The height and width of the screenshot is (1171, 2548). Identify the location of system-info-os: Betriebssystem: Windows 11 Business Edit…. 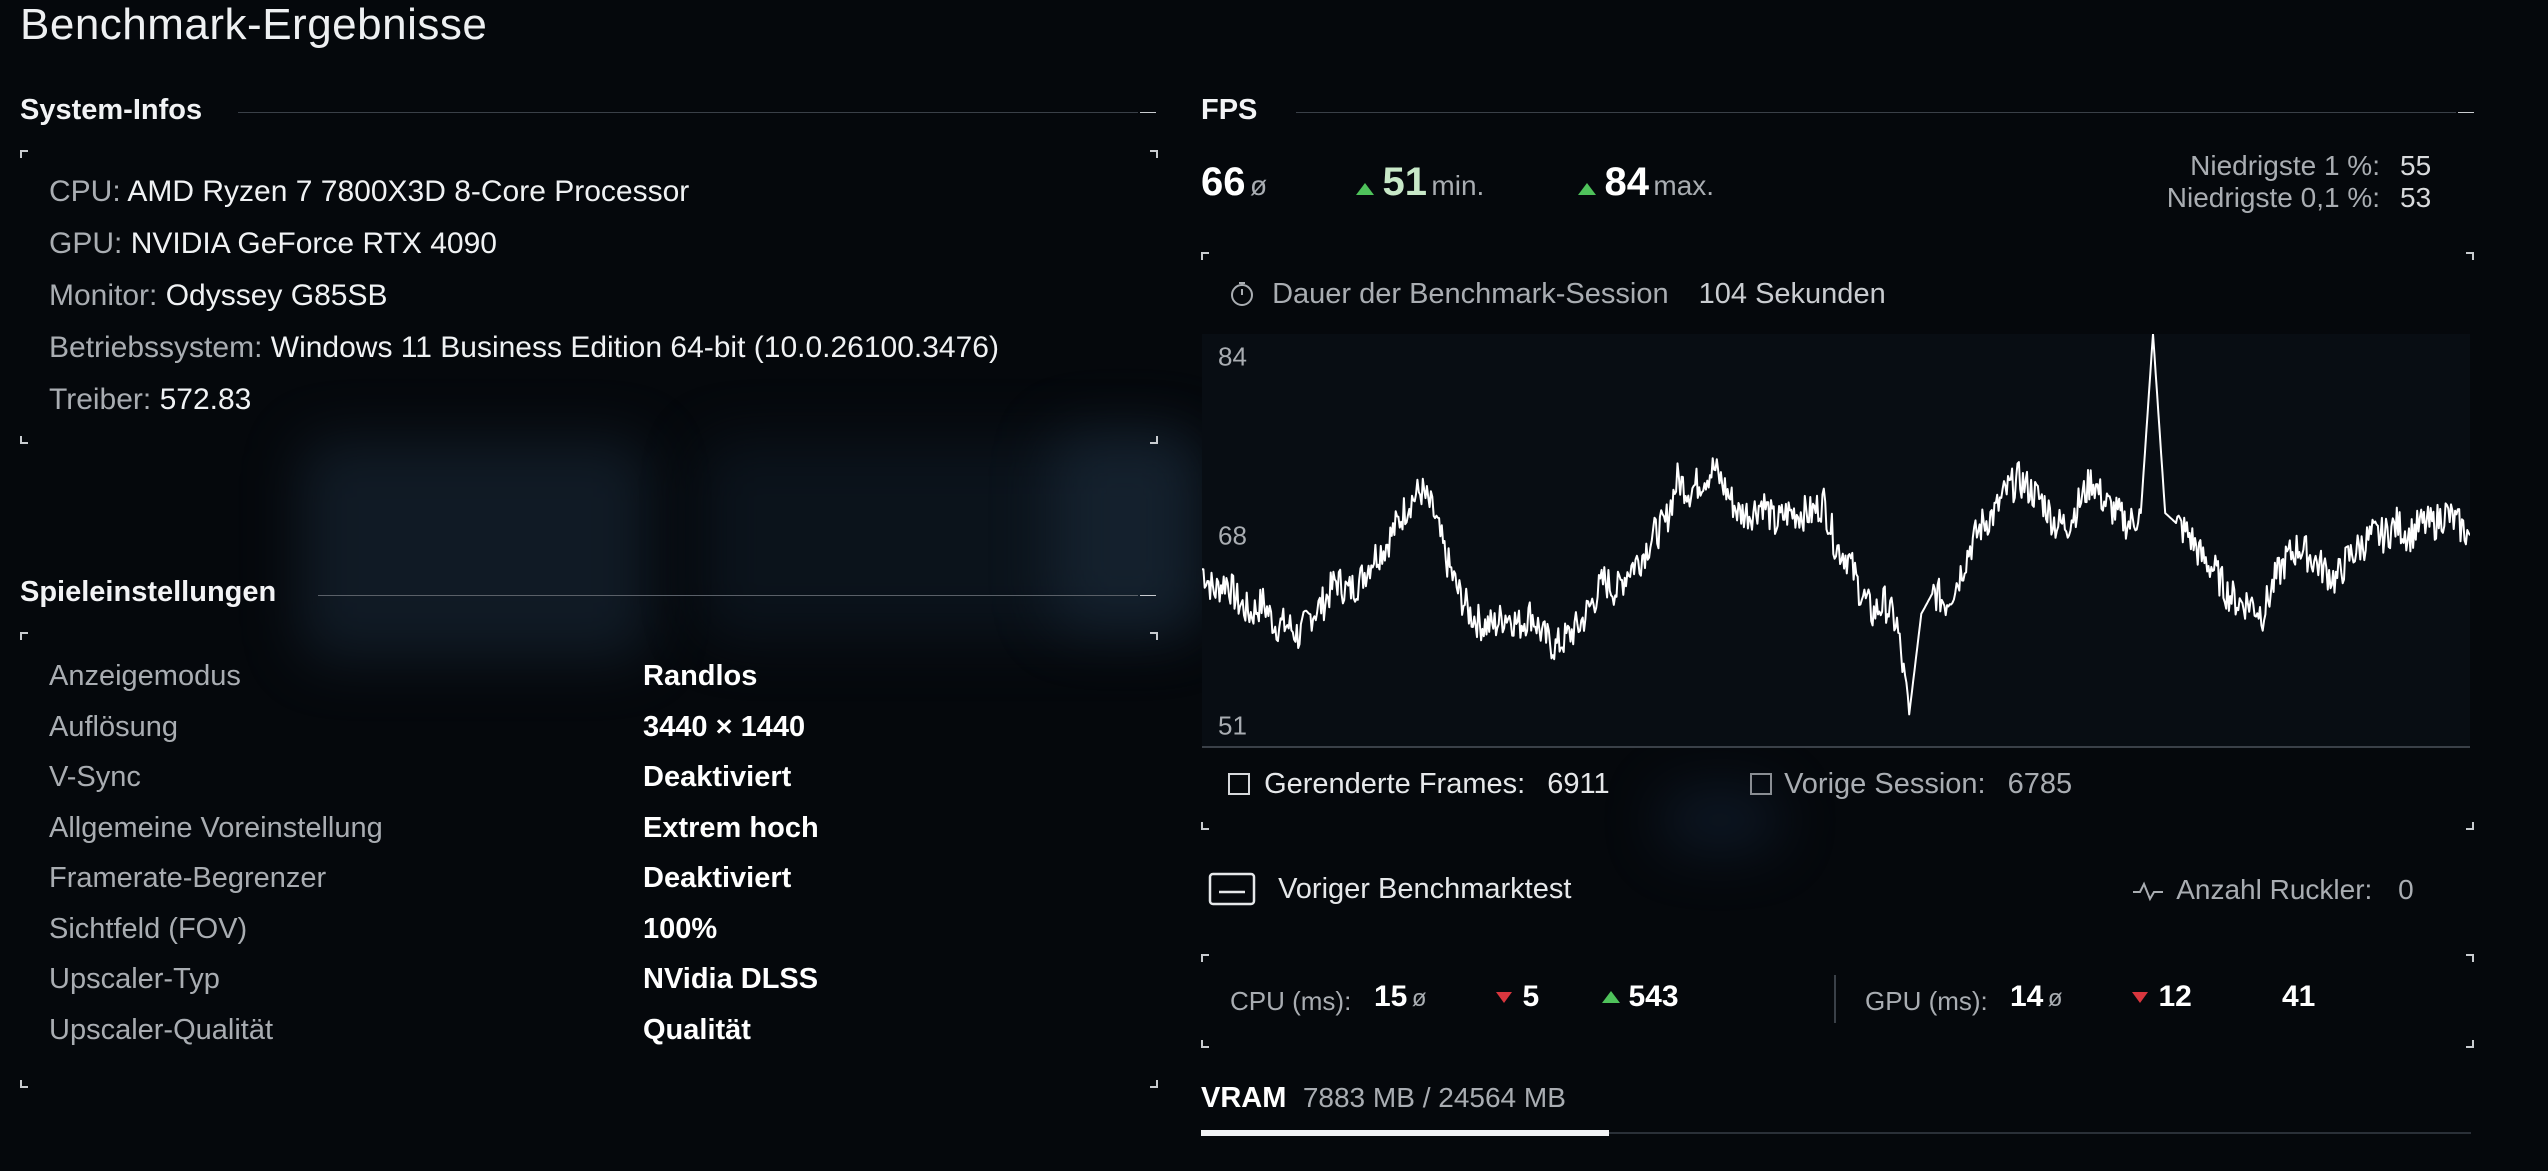
(524, 348).